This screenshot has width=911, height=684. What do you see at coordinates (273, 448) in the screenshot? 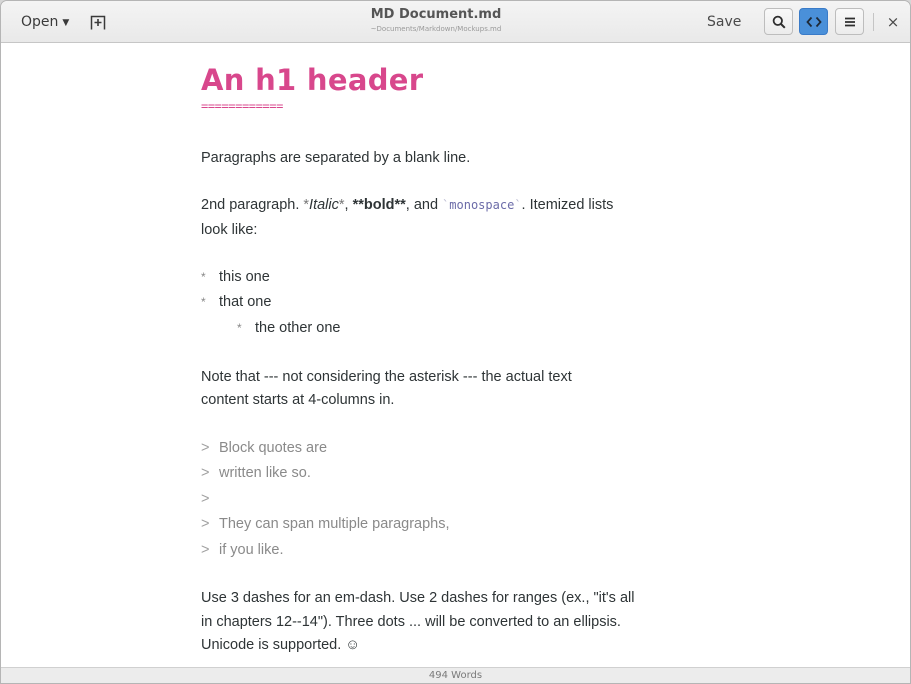
I see `quote-text: Block quotes are` at bounding box center [273, 448].